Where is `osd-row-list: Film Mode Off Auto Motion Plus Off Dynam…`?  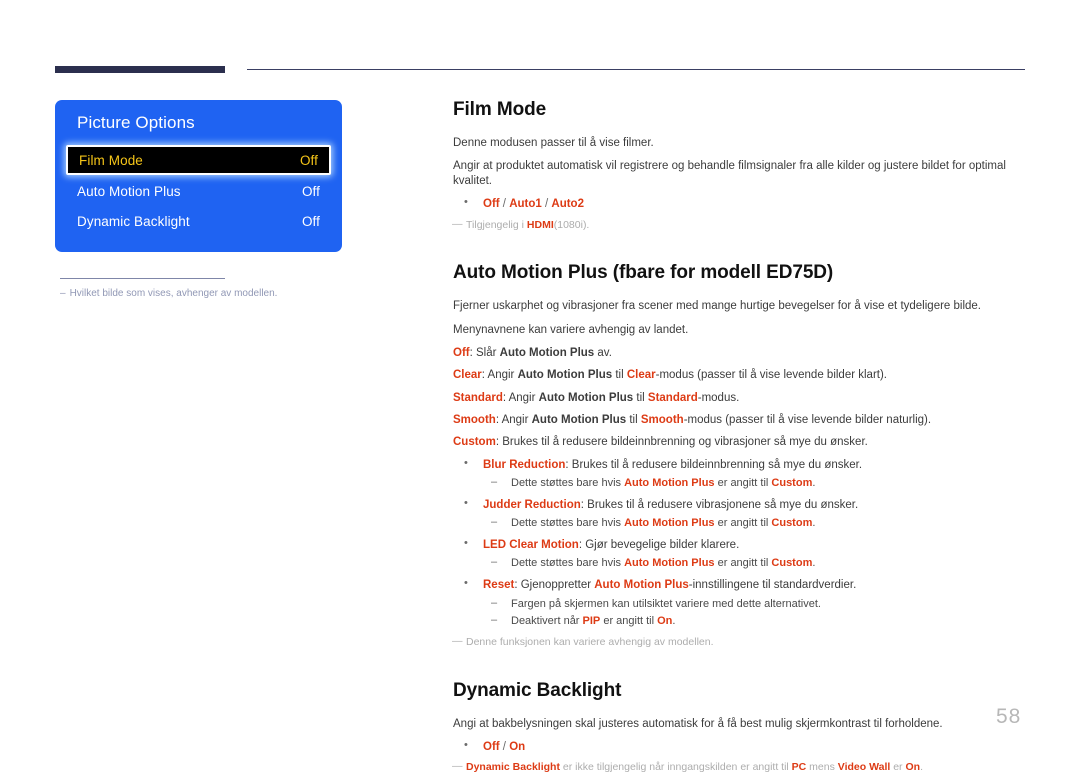
osd-row-list: Film Mode Off Auto Motion Plus Off Dynam… is located at coordinates (198, 198).